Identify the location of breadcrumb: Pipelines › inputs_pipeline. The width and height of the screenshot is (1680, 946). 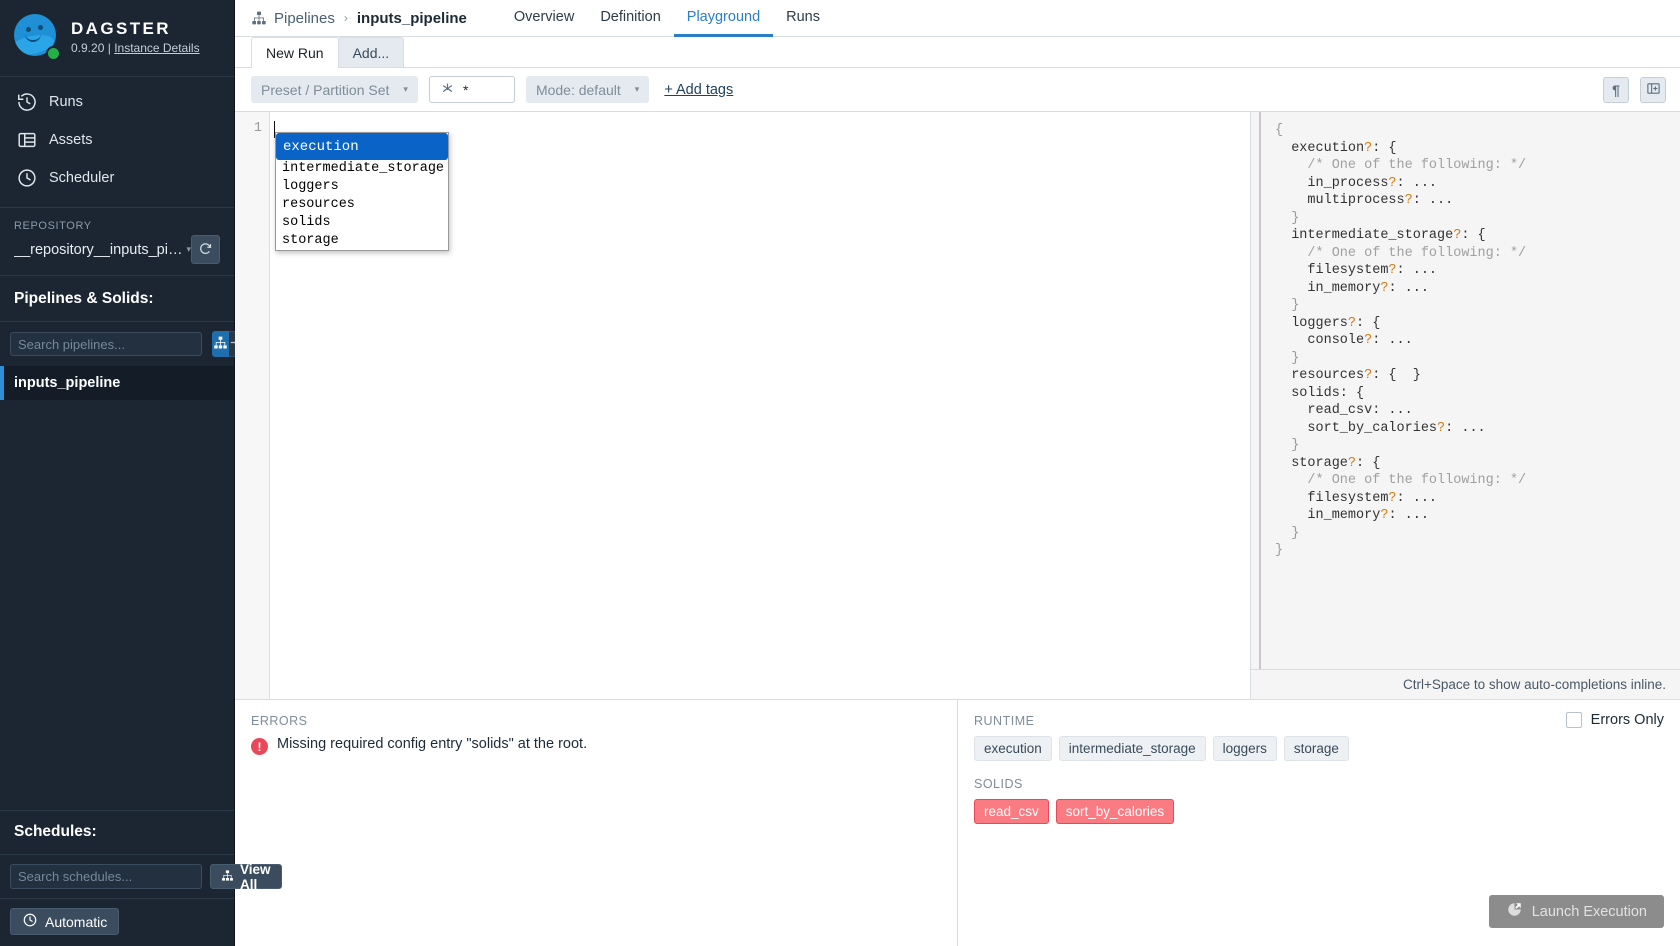
(359, 18).